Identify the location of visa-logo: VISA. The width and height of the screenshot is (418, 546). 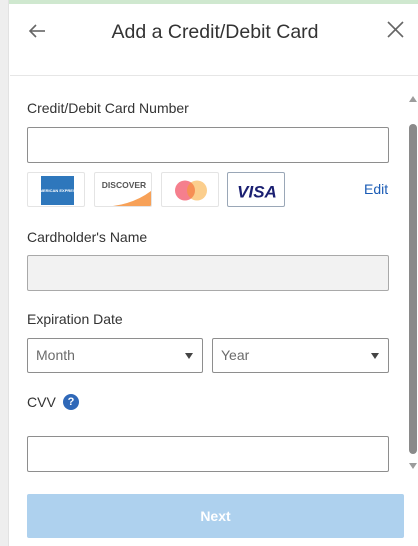
(256, 189).